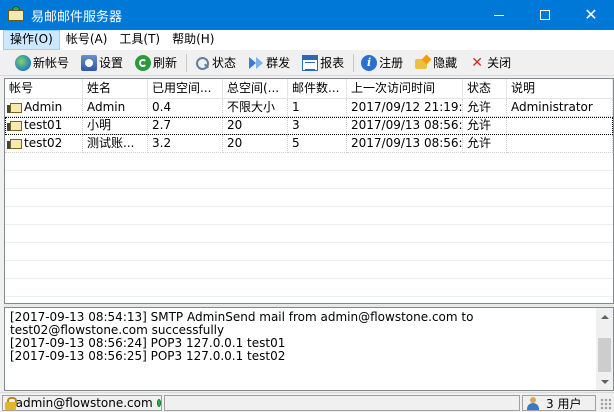 The width and height of the screenshot is (614, 412). I want to click on window-title: 易邮邮件服务器, so click(77, 17).